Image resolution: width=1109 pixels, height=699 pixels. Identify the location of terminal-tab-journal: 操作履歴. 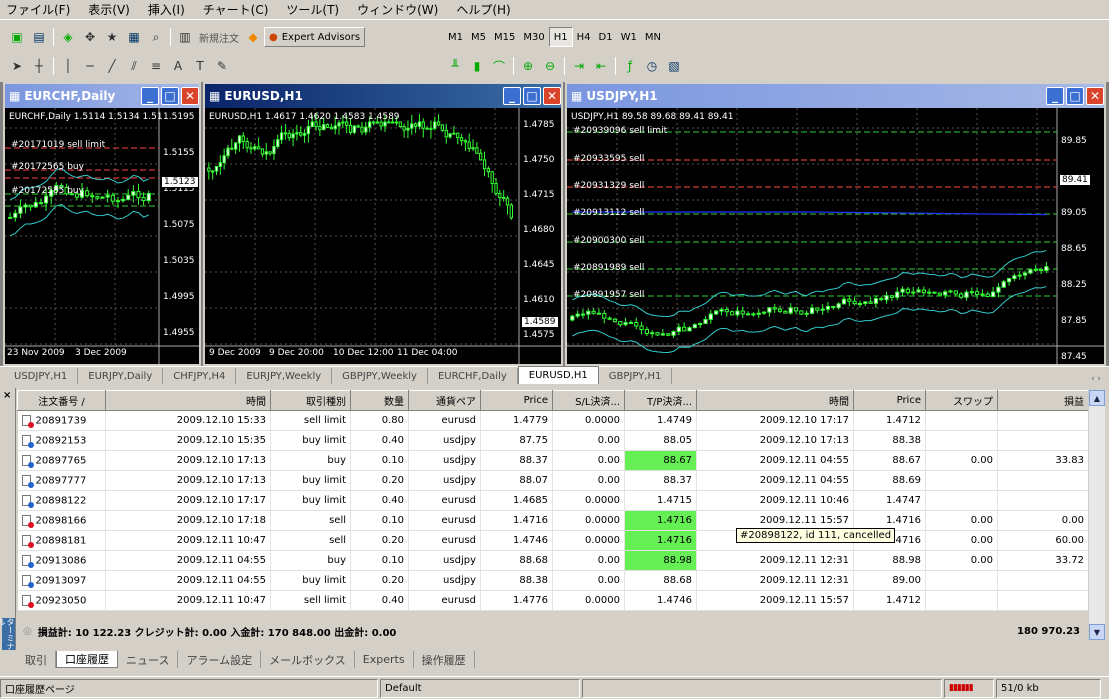
(444, 659).